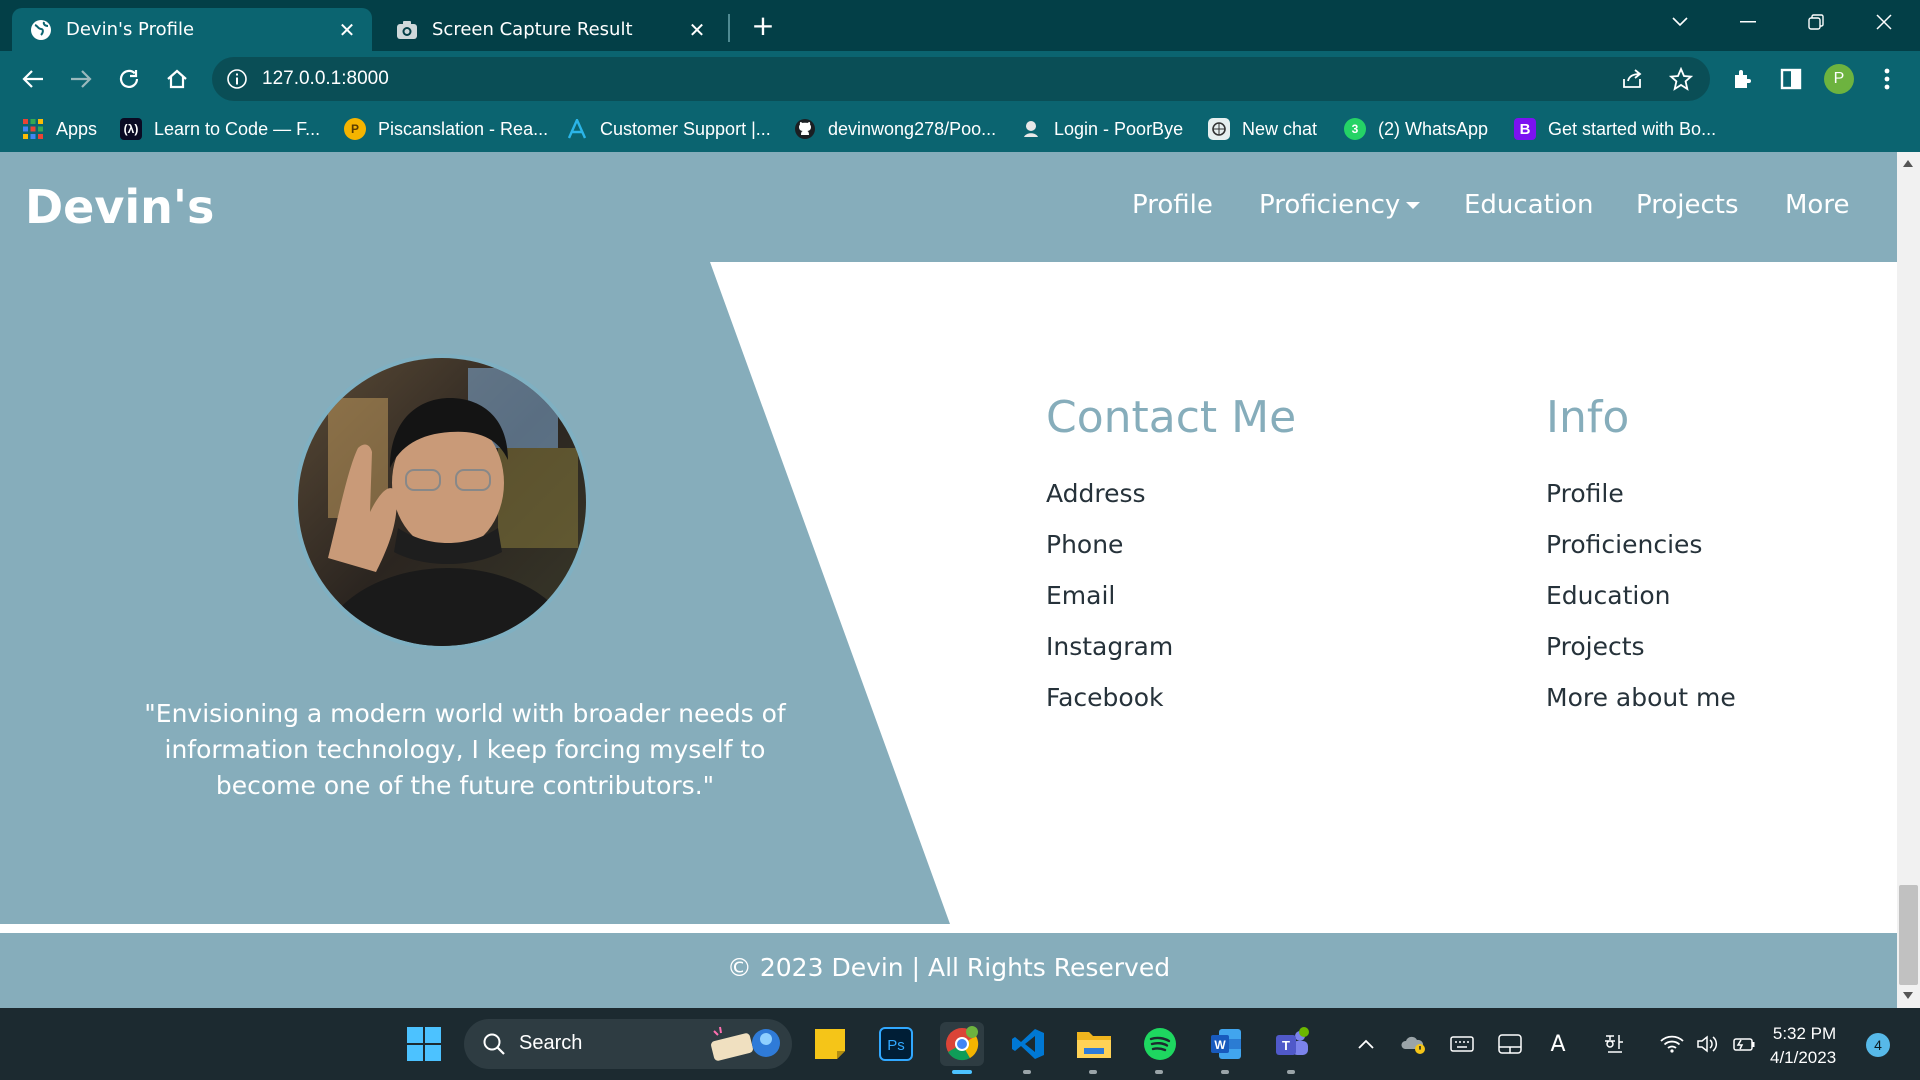 The width and height of the screenshot is (1920, 1080). I want to click on contact-phone-link: Phone, so click(1084, 544).